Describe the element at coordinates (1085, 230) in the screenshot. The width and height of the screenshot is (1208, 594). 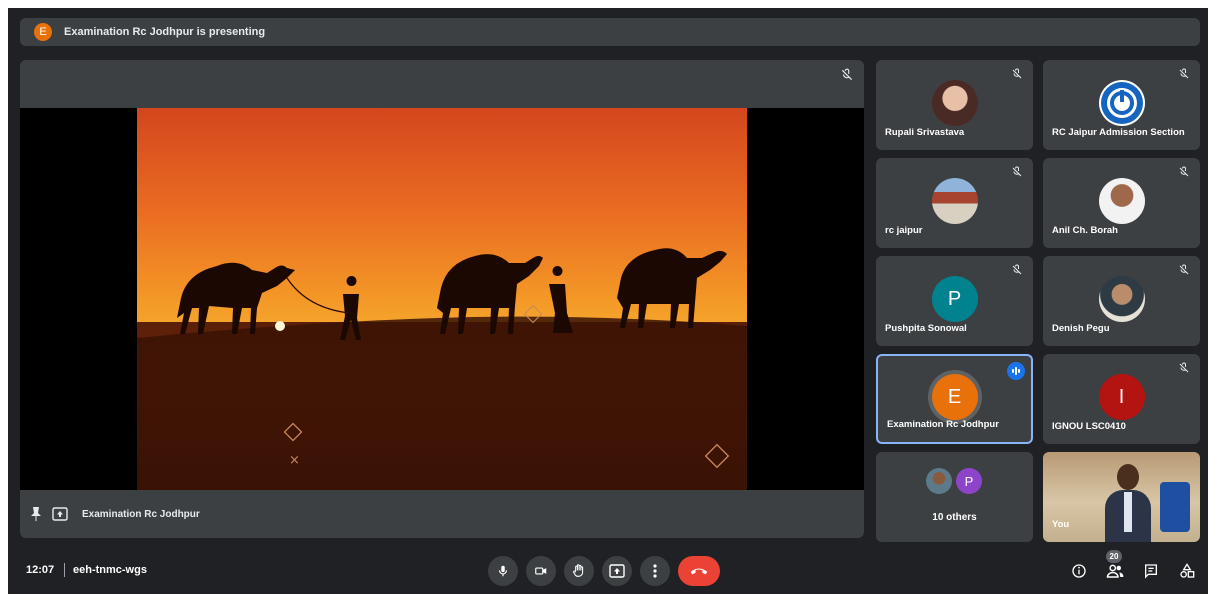
I see `participant-name: Anil Ch. Borah` at that location.